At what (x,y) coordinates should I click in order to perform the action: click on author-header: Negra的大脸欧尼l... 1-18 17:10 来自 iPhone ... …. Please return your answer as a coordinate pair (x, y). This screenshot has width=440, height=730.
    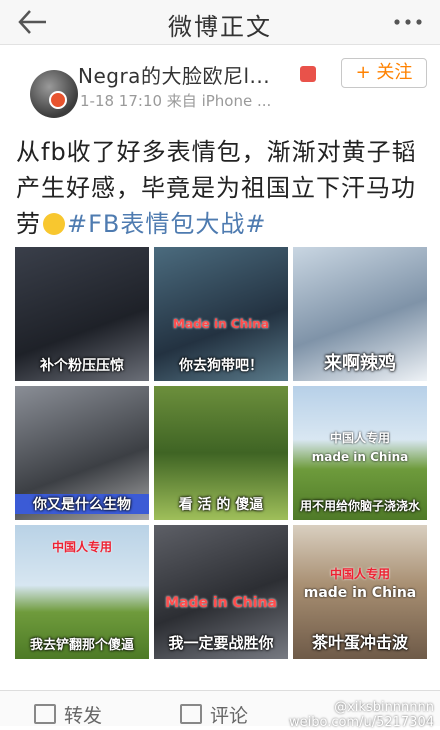
    Looking at the image, I should click on (220, 84).